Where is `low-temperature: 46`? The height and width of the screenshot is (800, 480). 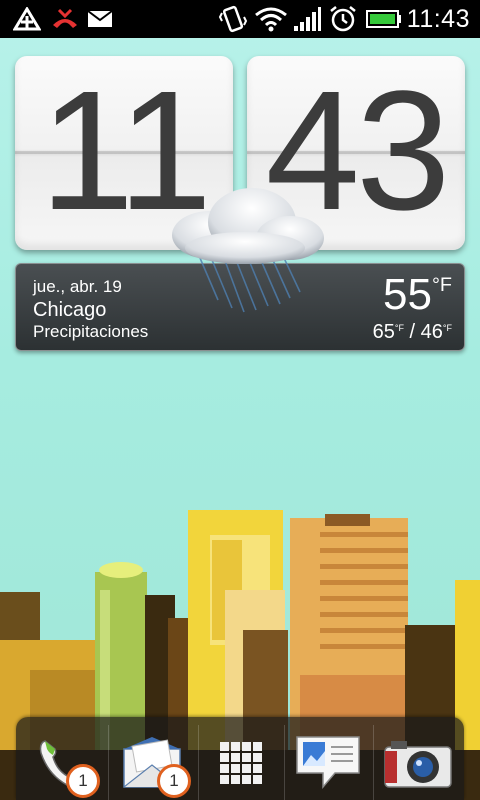
low-temperature: 46 is located at coordinates (431, 332).